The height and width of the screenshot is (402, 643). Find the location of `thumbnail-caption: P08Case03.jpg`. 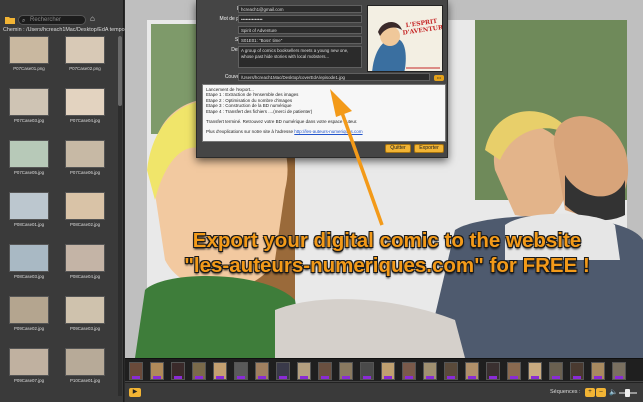

thumbnail-caption: P08Case03.jpg is located at coordinates (29, 276).